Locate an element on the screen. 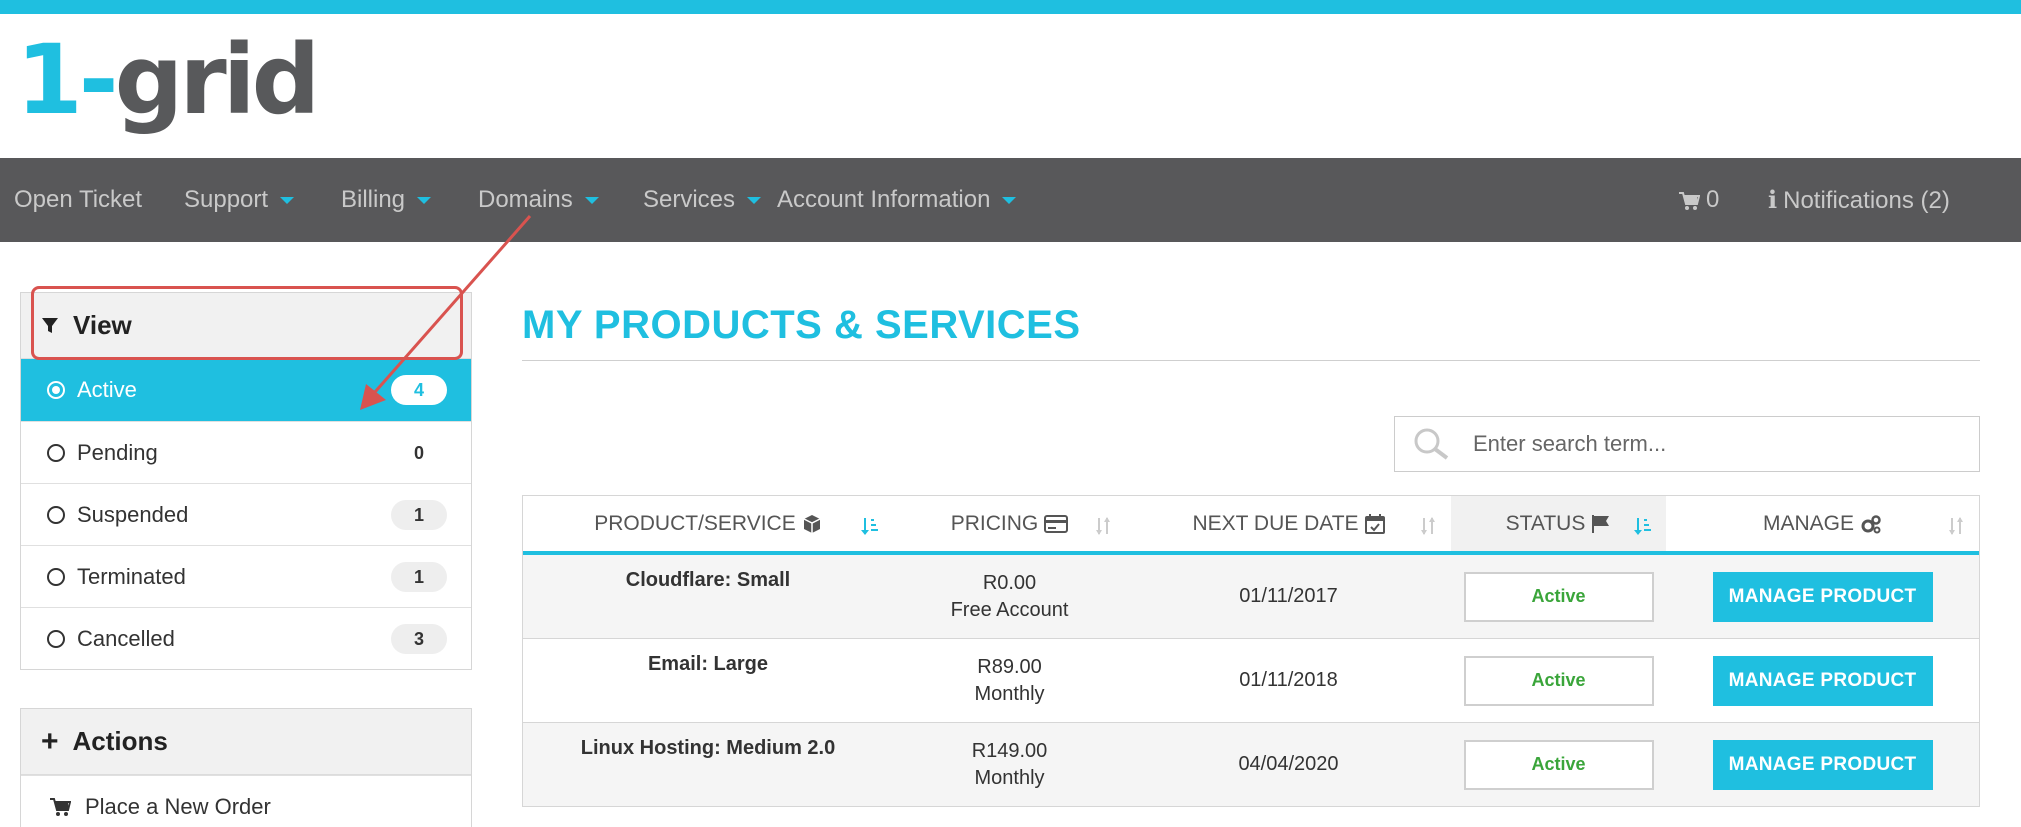 This screenshot has height=827, width=2021. cube-icon is located at coordinates (812, 523).